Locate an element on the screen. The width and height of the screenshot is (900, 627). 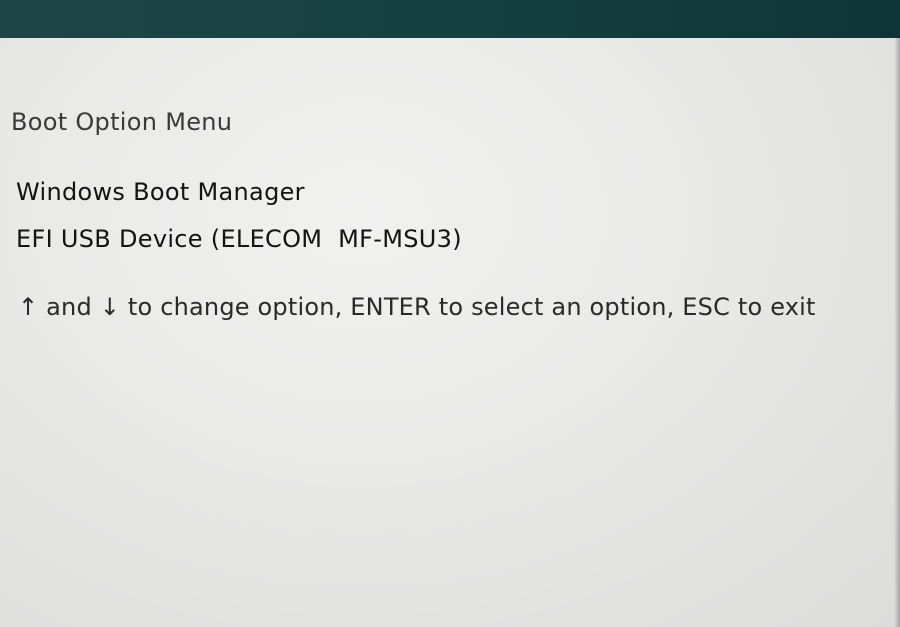
up-arrow-icon: ↑ is located at coordinates (28, 307).